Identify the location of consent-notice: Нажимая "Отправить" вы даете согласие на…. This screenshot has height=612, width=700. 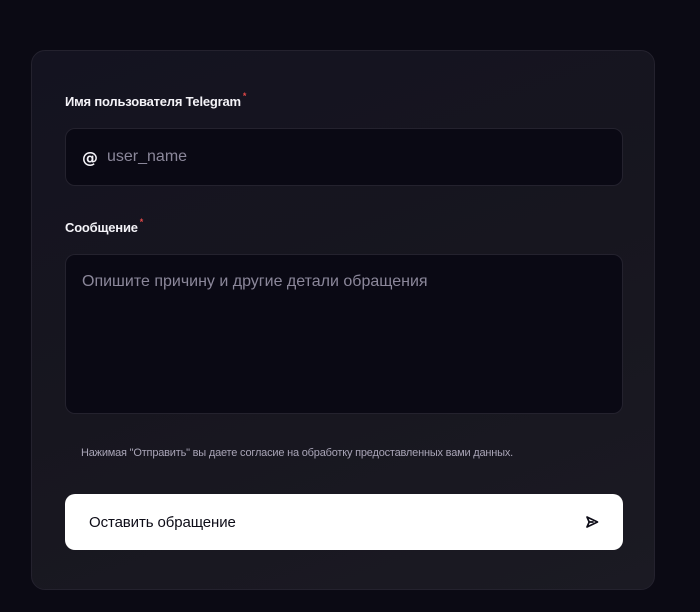
(297, 453).